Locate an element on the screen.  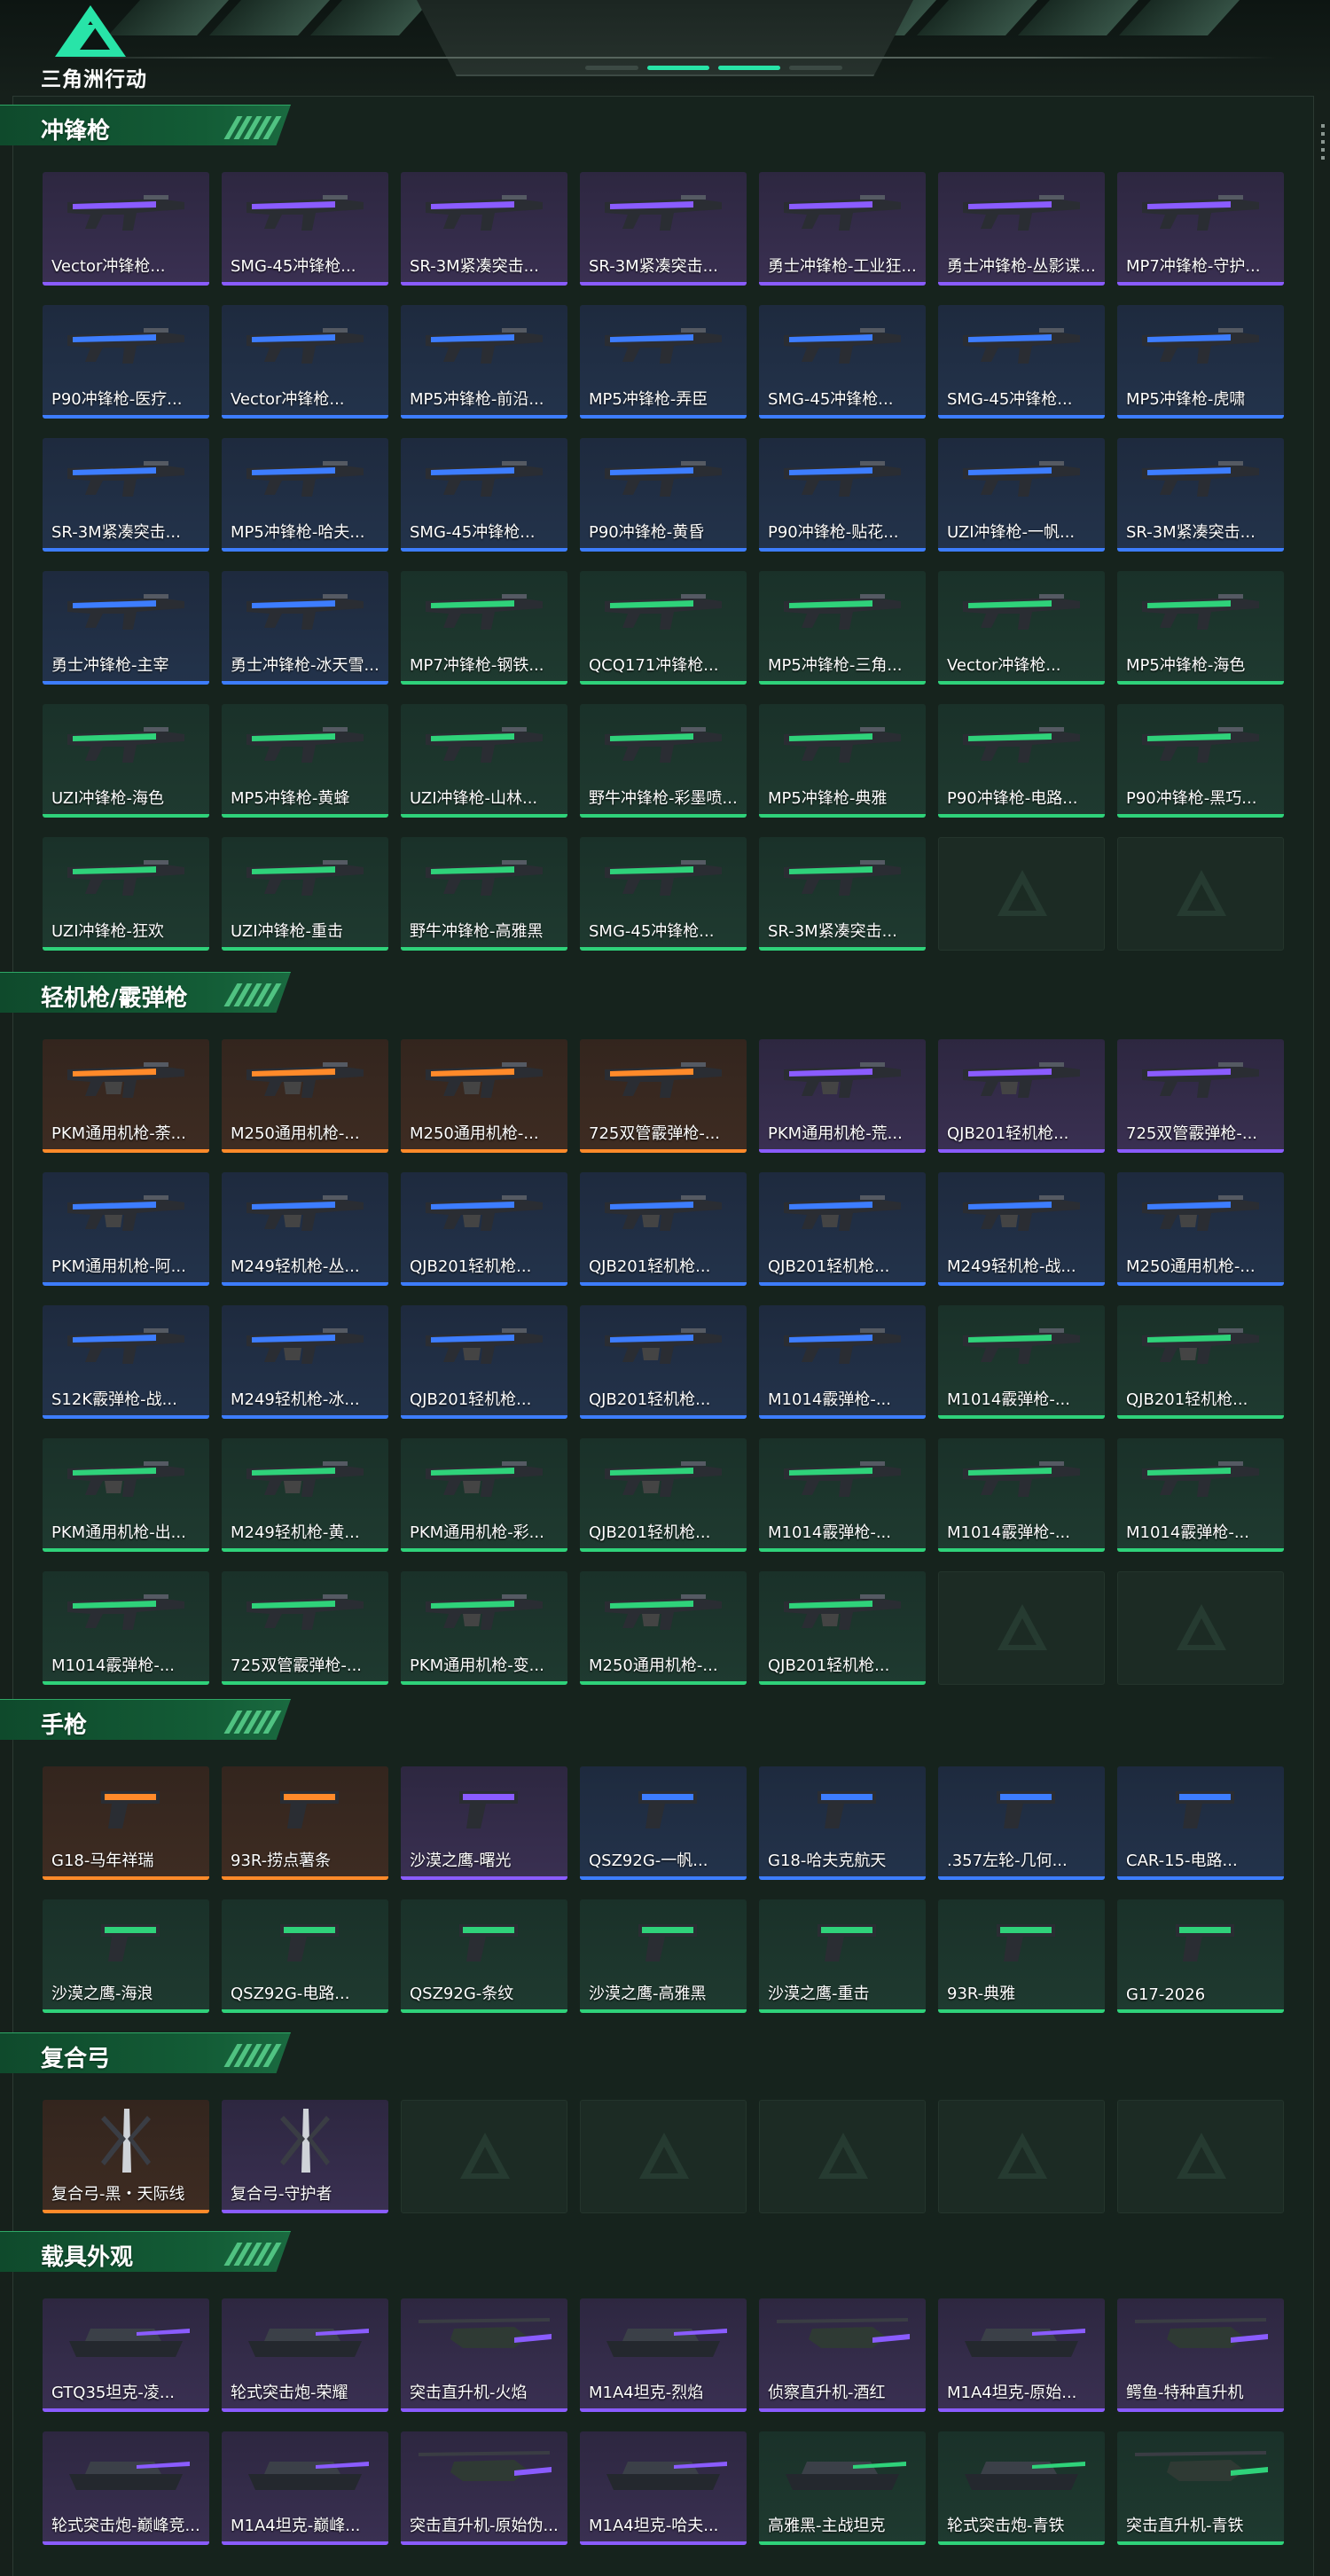
skin-card: MP5冲锋枪-虎啸 is located at coordinates (1201, 362).